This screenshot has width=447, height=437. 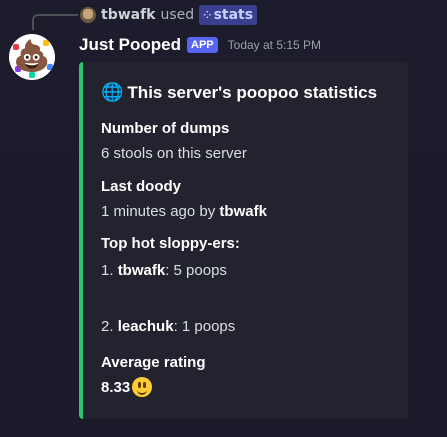 What do you see at coordinates (141, 270) in the screenshot?
I see `top-user: tbwafk` at bounding box center [141, 270].